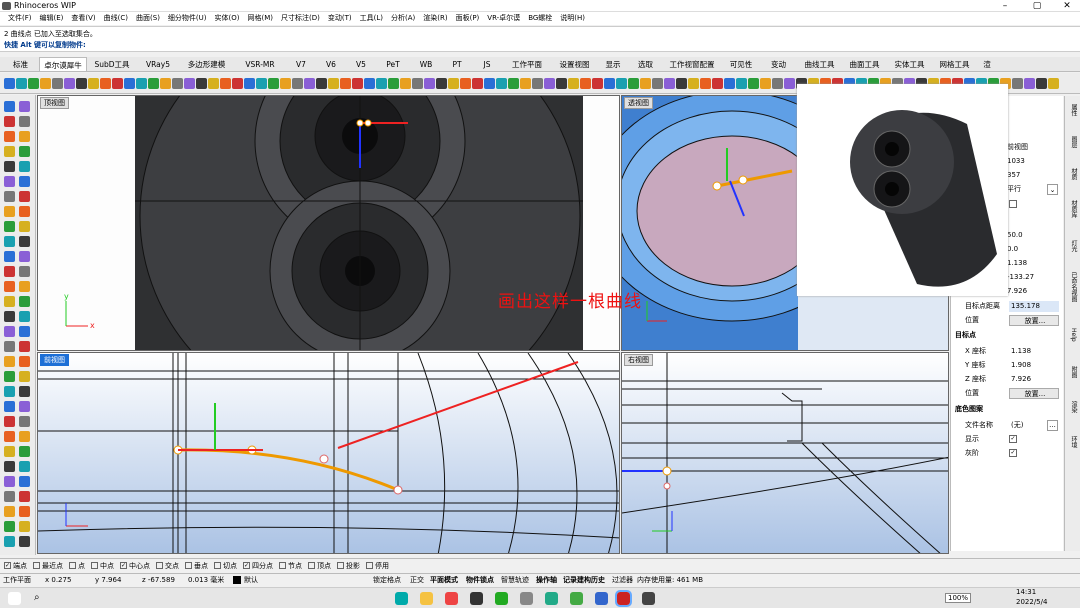 The width and height of the screenshot is (1080, 608). What do you see at coordinates (476, 598) in the screenshot?
I see `qq-icon` at bounding box center [476, 598].